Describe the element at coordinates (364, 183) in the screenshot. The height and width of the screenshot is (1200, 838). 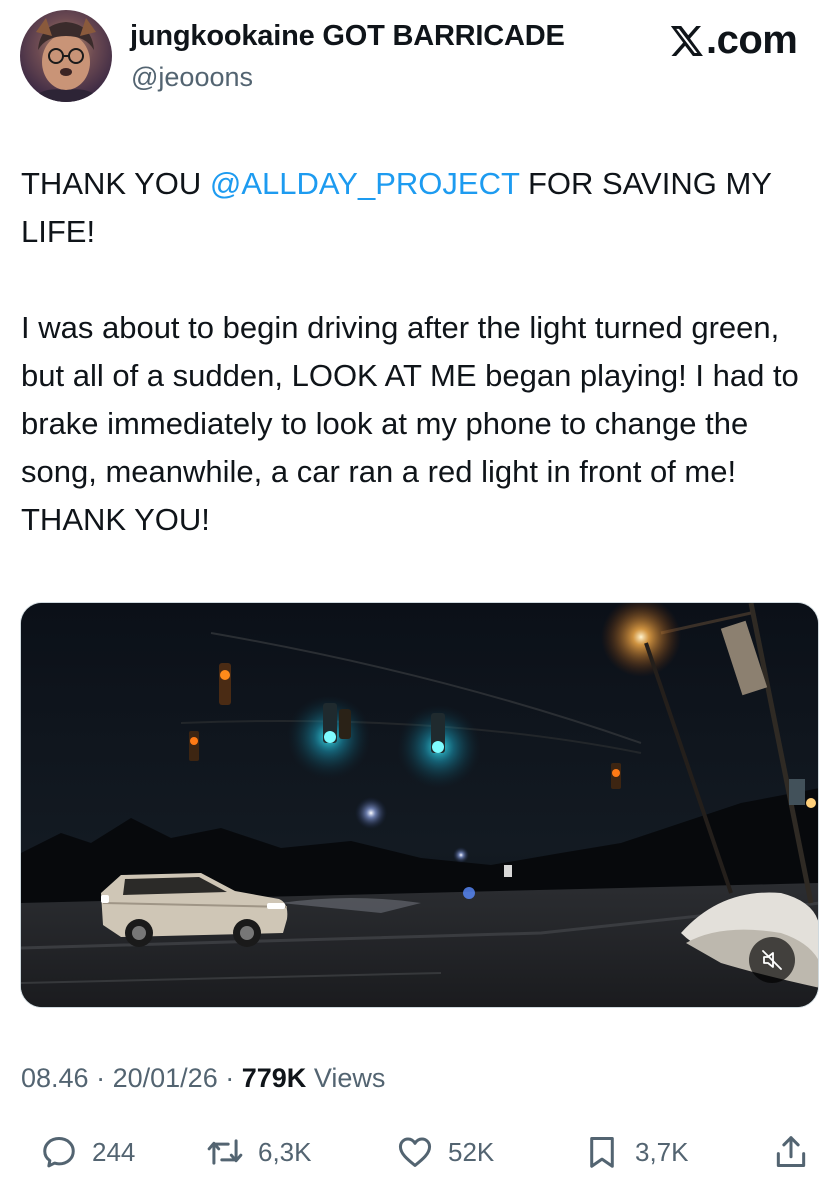
I see `mention-link: @ALLDAY_PROJECT` at that location.